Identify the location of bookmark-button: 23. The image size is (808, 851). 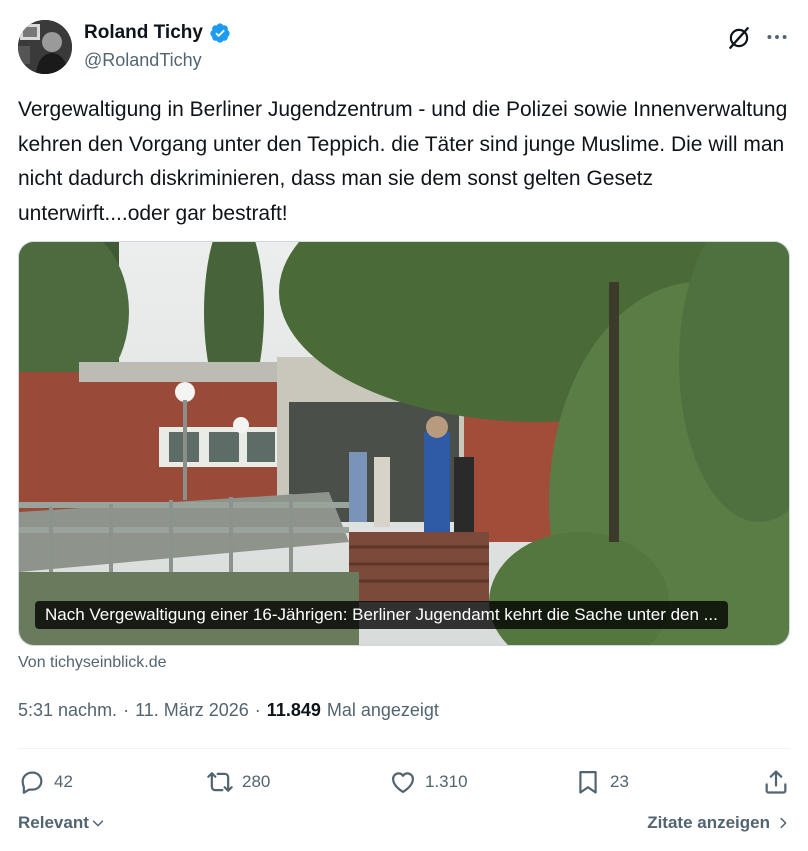
(601, 782).